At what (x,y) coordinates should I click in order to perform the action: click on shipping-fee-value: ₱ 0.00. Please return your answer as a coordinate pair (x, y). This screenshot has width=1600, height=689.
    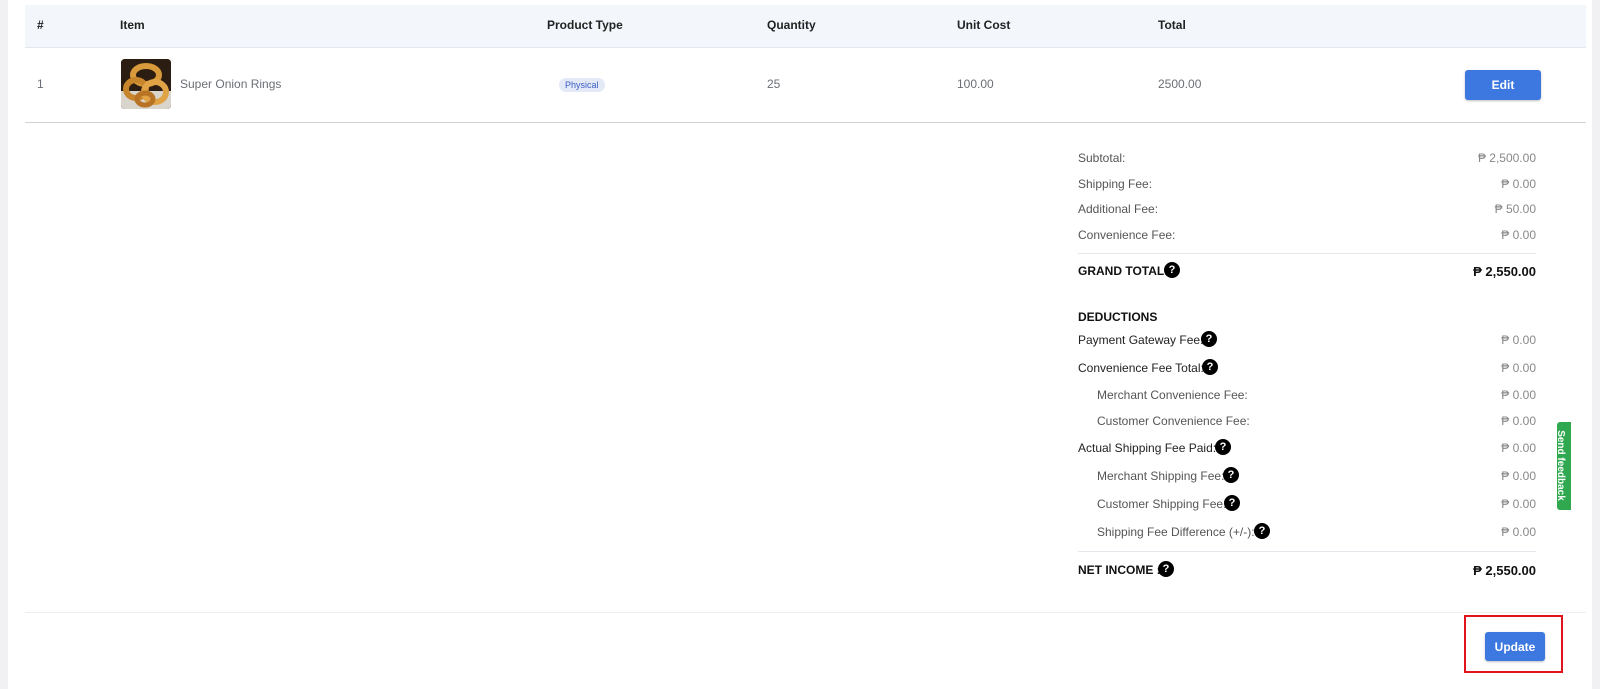
    Looking at the image, I should click on (1518, 184).